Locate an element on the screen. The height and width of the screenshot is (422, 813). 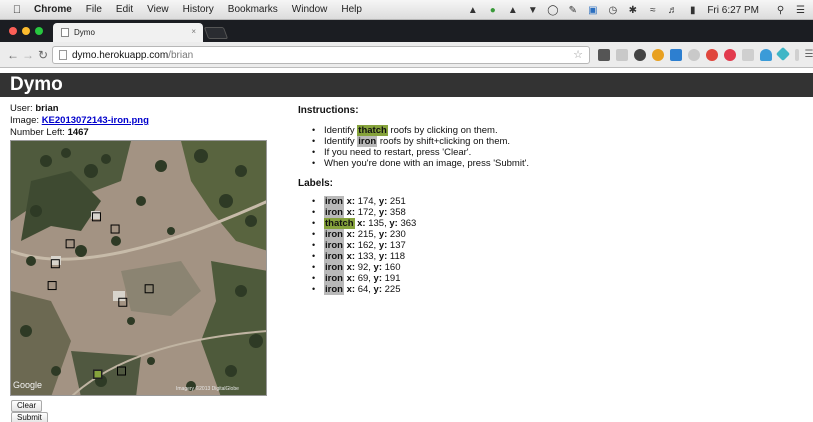
tab-close-icon: × is located at coordinates (193, 31).